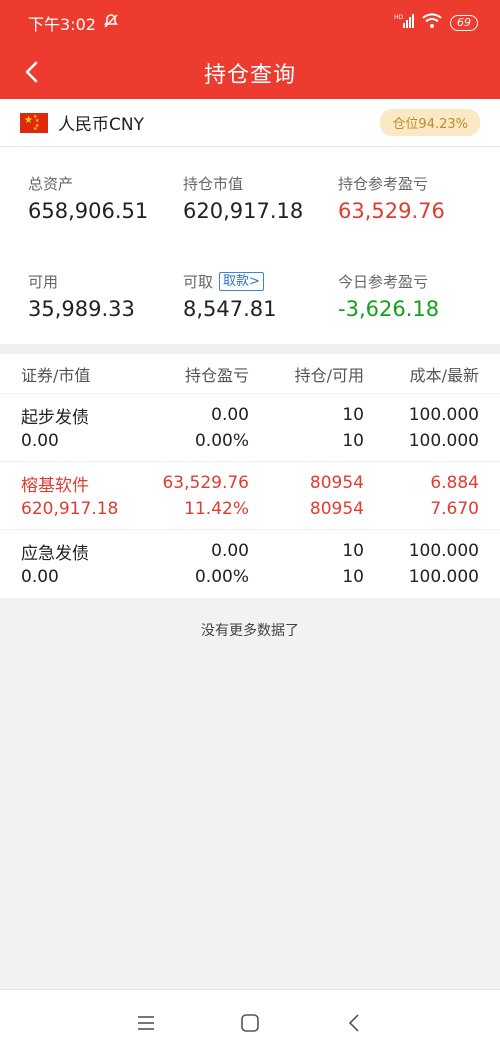 This screenshot has height=1055, width=500. What do you see at coordinates (34, 122) in the screenshot?
I see `china-flag-icon: ★ ★ ★ ★ ★` at bounding box center [34, 122].